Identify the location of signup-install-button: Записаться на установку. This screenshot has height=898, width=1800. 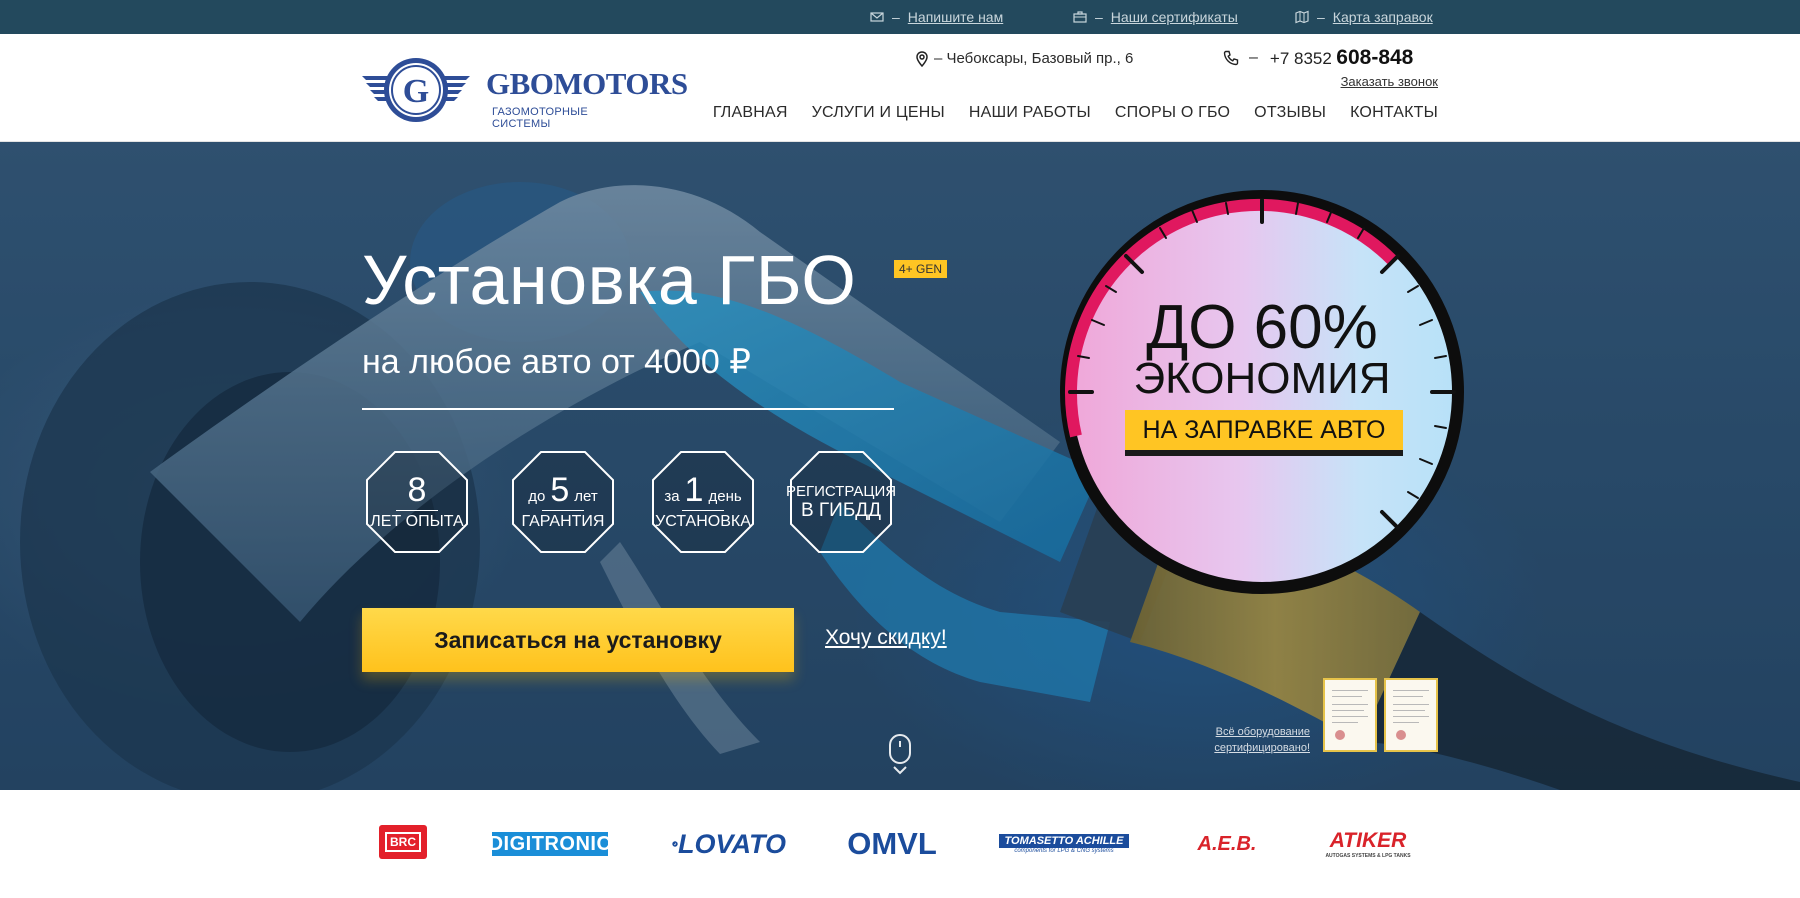
(578, 640).